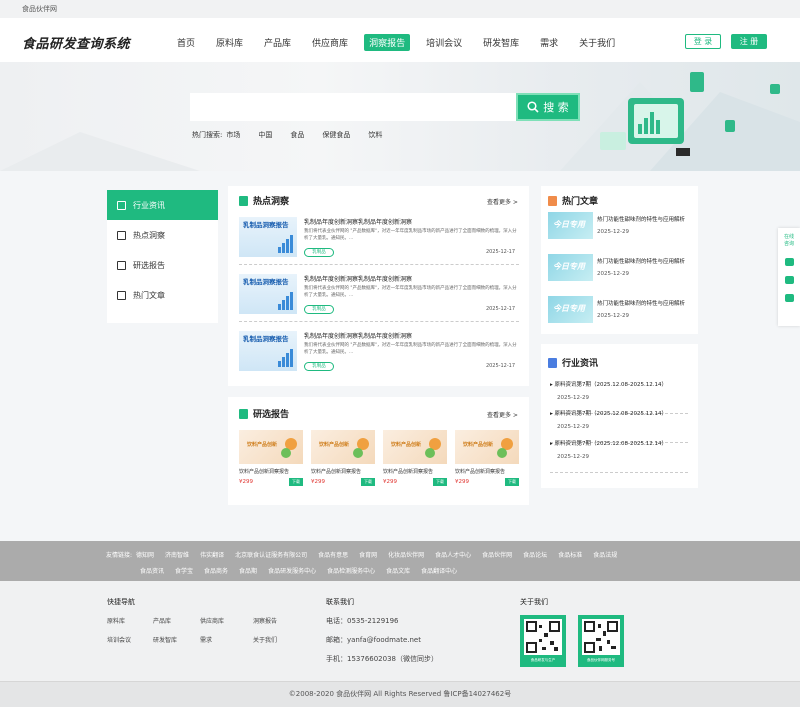  What do you see at coordinates (277, 42) in the screenshot?
I see `nav-products: 产品库` at bounding box center [277, 42].